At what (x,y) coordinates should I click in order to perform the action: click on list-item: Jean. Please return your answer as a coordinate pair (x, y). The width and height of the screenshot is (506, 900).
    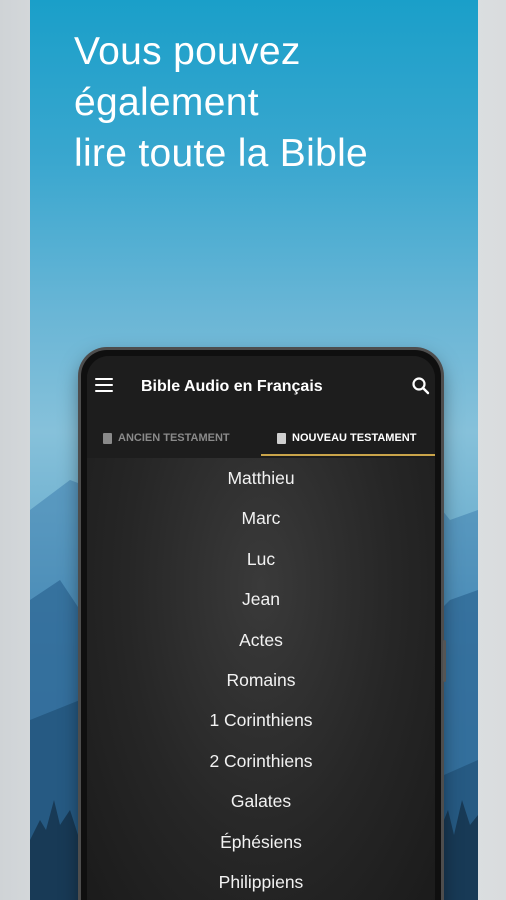
    Looking at the image, I should click on (261, 605).